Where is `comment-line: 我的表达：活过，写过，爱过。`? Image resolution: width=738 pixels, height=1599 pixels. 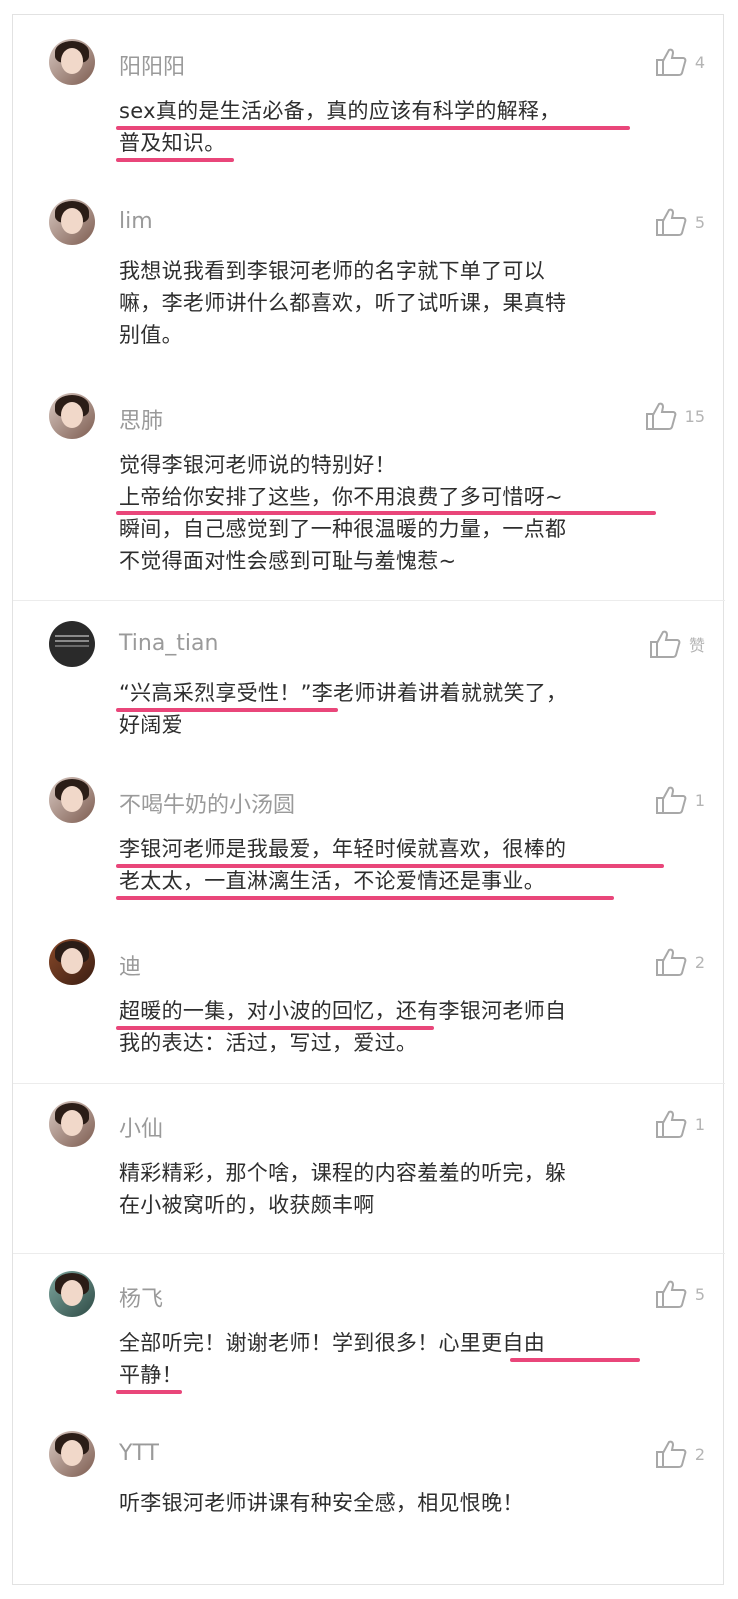
comment-line: 我的表达：活过，写过，爱过。 is located at coordinates (268, 1043).